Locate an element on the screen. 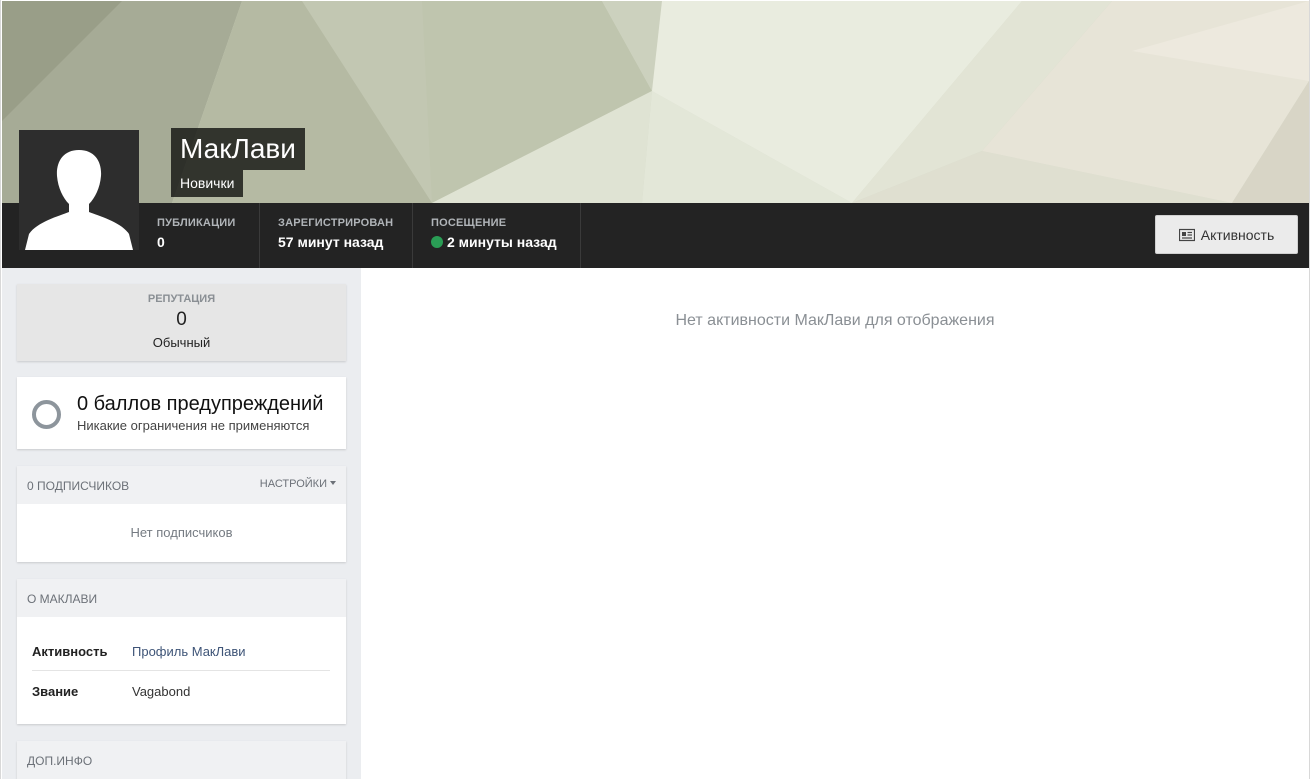 This screenshot has width=1310, height=779. warning-restrictions-text: Никакие ограничения не применяются is located at coordinates (193, 425).